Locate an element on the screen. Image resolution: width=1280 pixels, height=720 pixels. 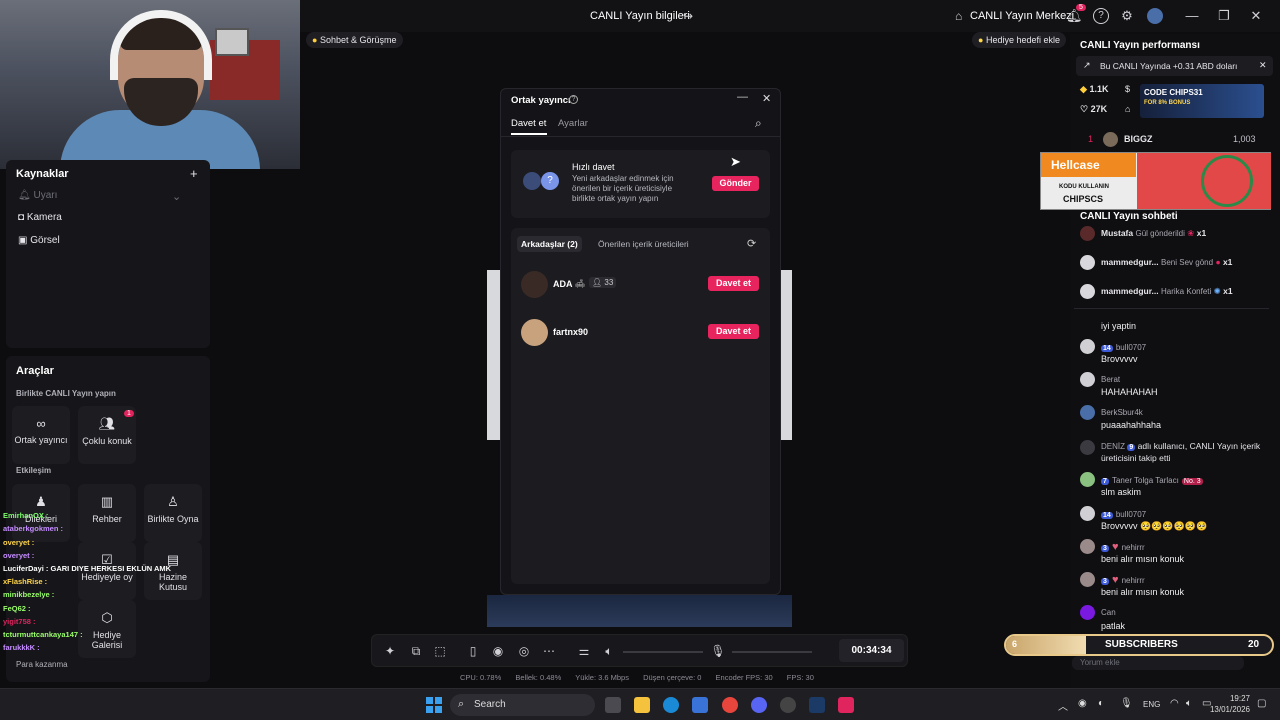
notification-icon: ▢ is located at coordinates (1261, 703).